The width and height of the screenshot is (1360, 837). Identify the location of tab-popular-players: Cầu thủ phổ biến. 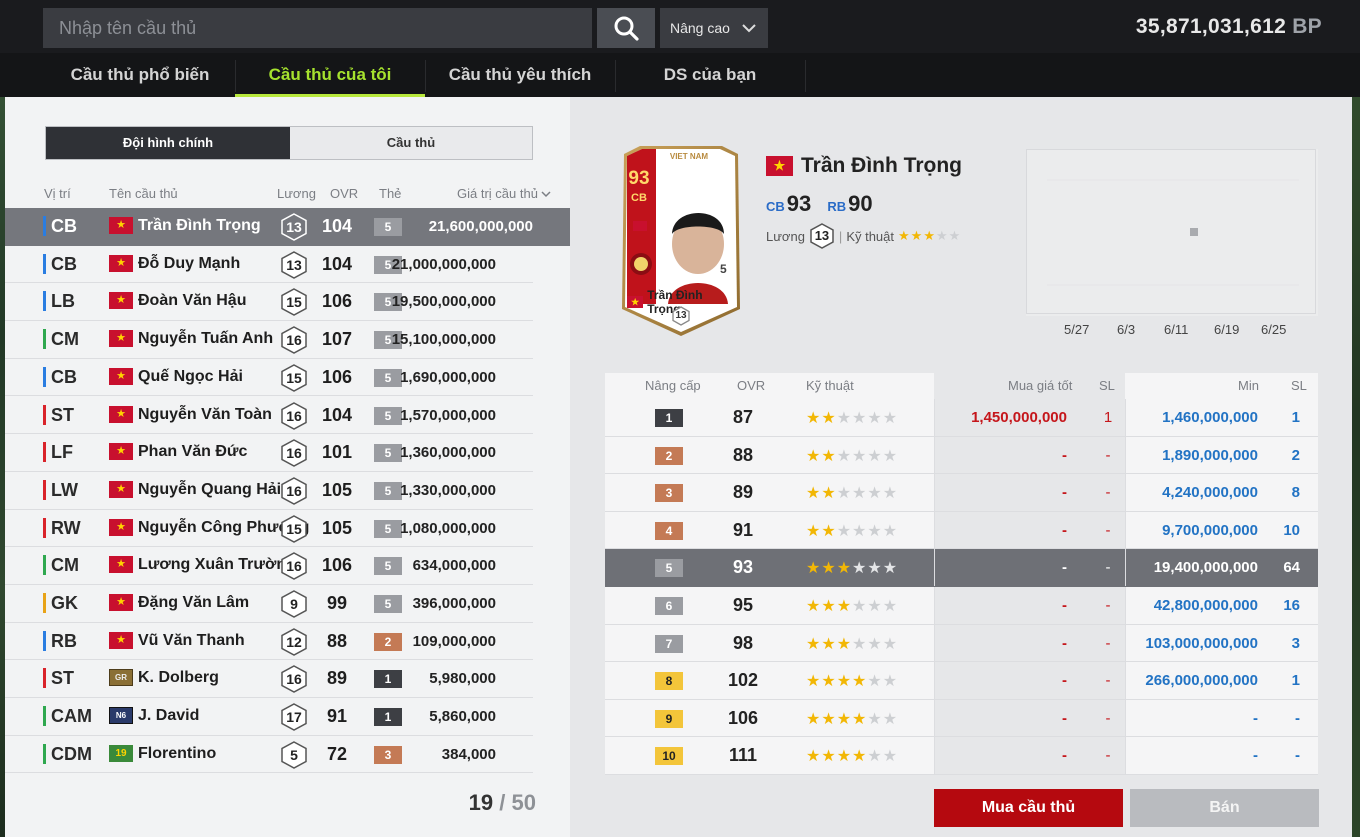
(140, 75).